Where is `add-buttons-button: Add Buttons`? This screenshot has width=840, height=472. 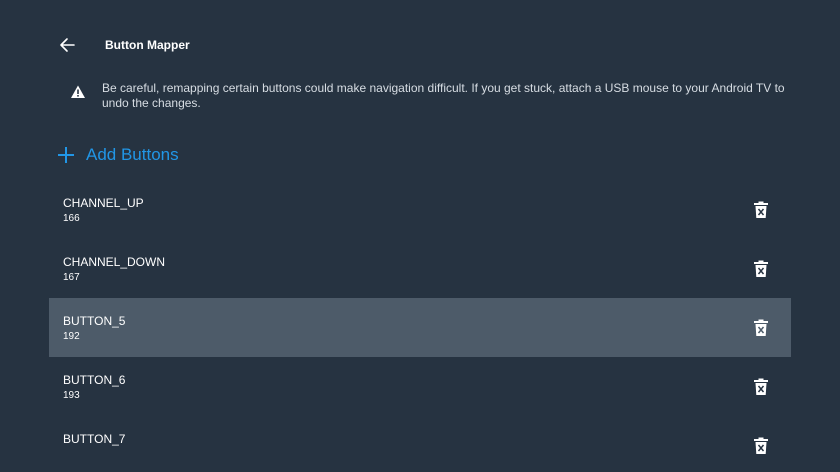
add-buttons-button: Add Buttons is located at coordinates (117, 155).